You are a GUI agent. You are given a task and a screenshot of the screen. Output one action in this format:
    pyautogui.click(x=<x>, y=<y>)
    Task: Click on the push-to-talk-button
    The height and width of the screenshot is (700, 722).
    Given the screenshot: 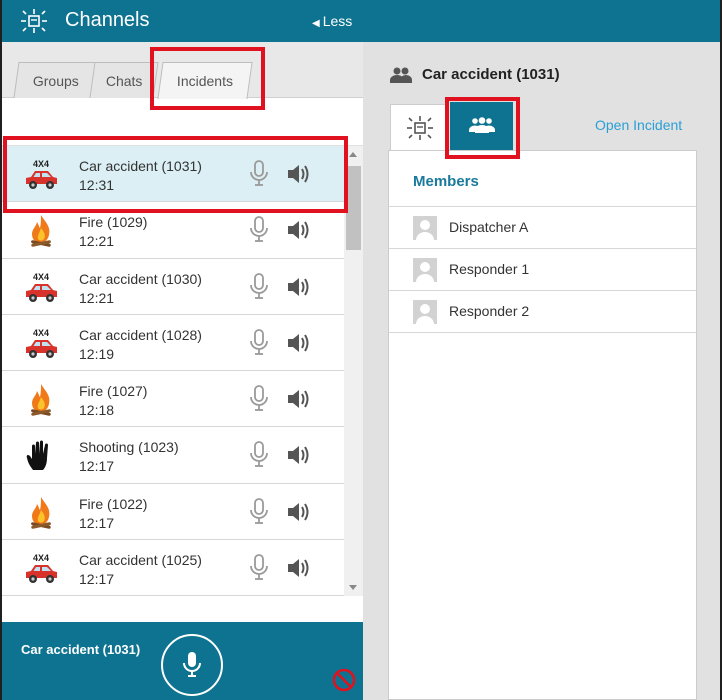 What is the action you would take?
    pyautogui.click(x=192, y=665)
    